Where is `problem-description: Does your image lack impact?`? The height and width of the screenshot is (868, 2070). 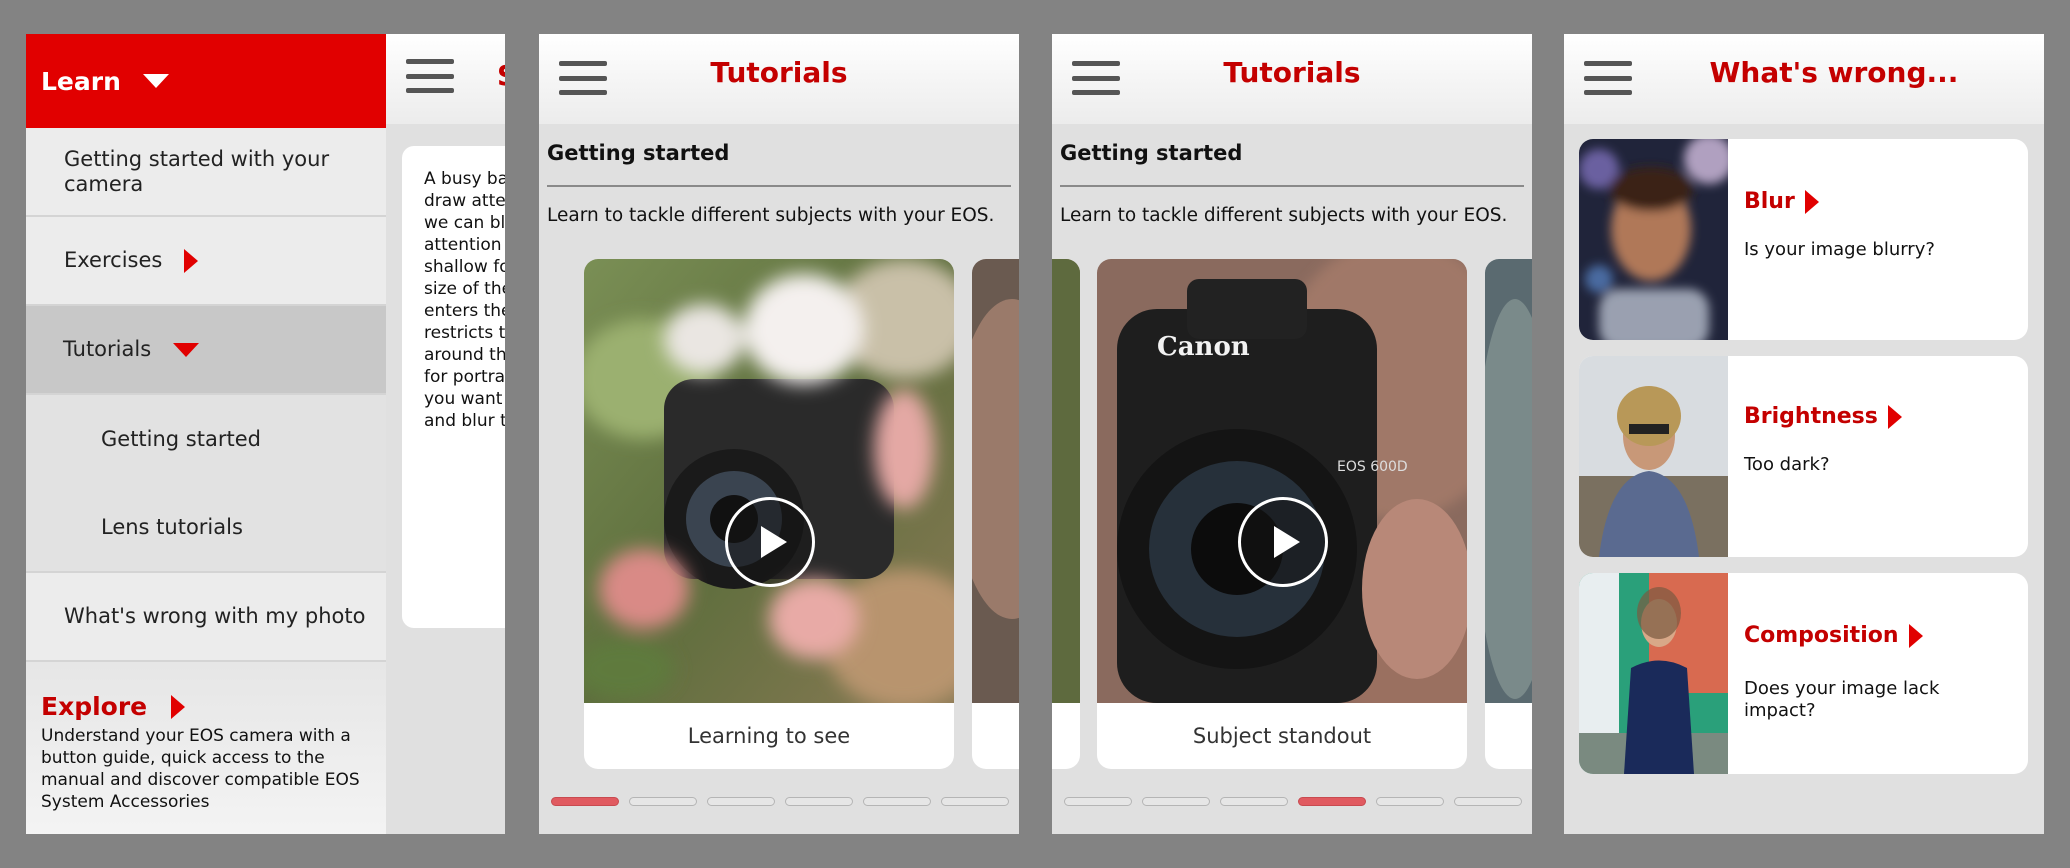
problem-description: Does your image lack impact? is located at coordinates (1842, 699).